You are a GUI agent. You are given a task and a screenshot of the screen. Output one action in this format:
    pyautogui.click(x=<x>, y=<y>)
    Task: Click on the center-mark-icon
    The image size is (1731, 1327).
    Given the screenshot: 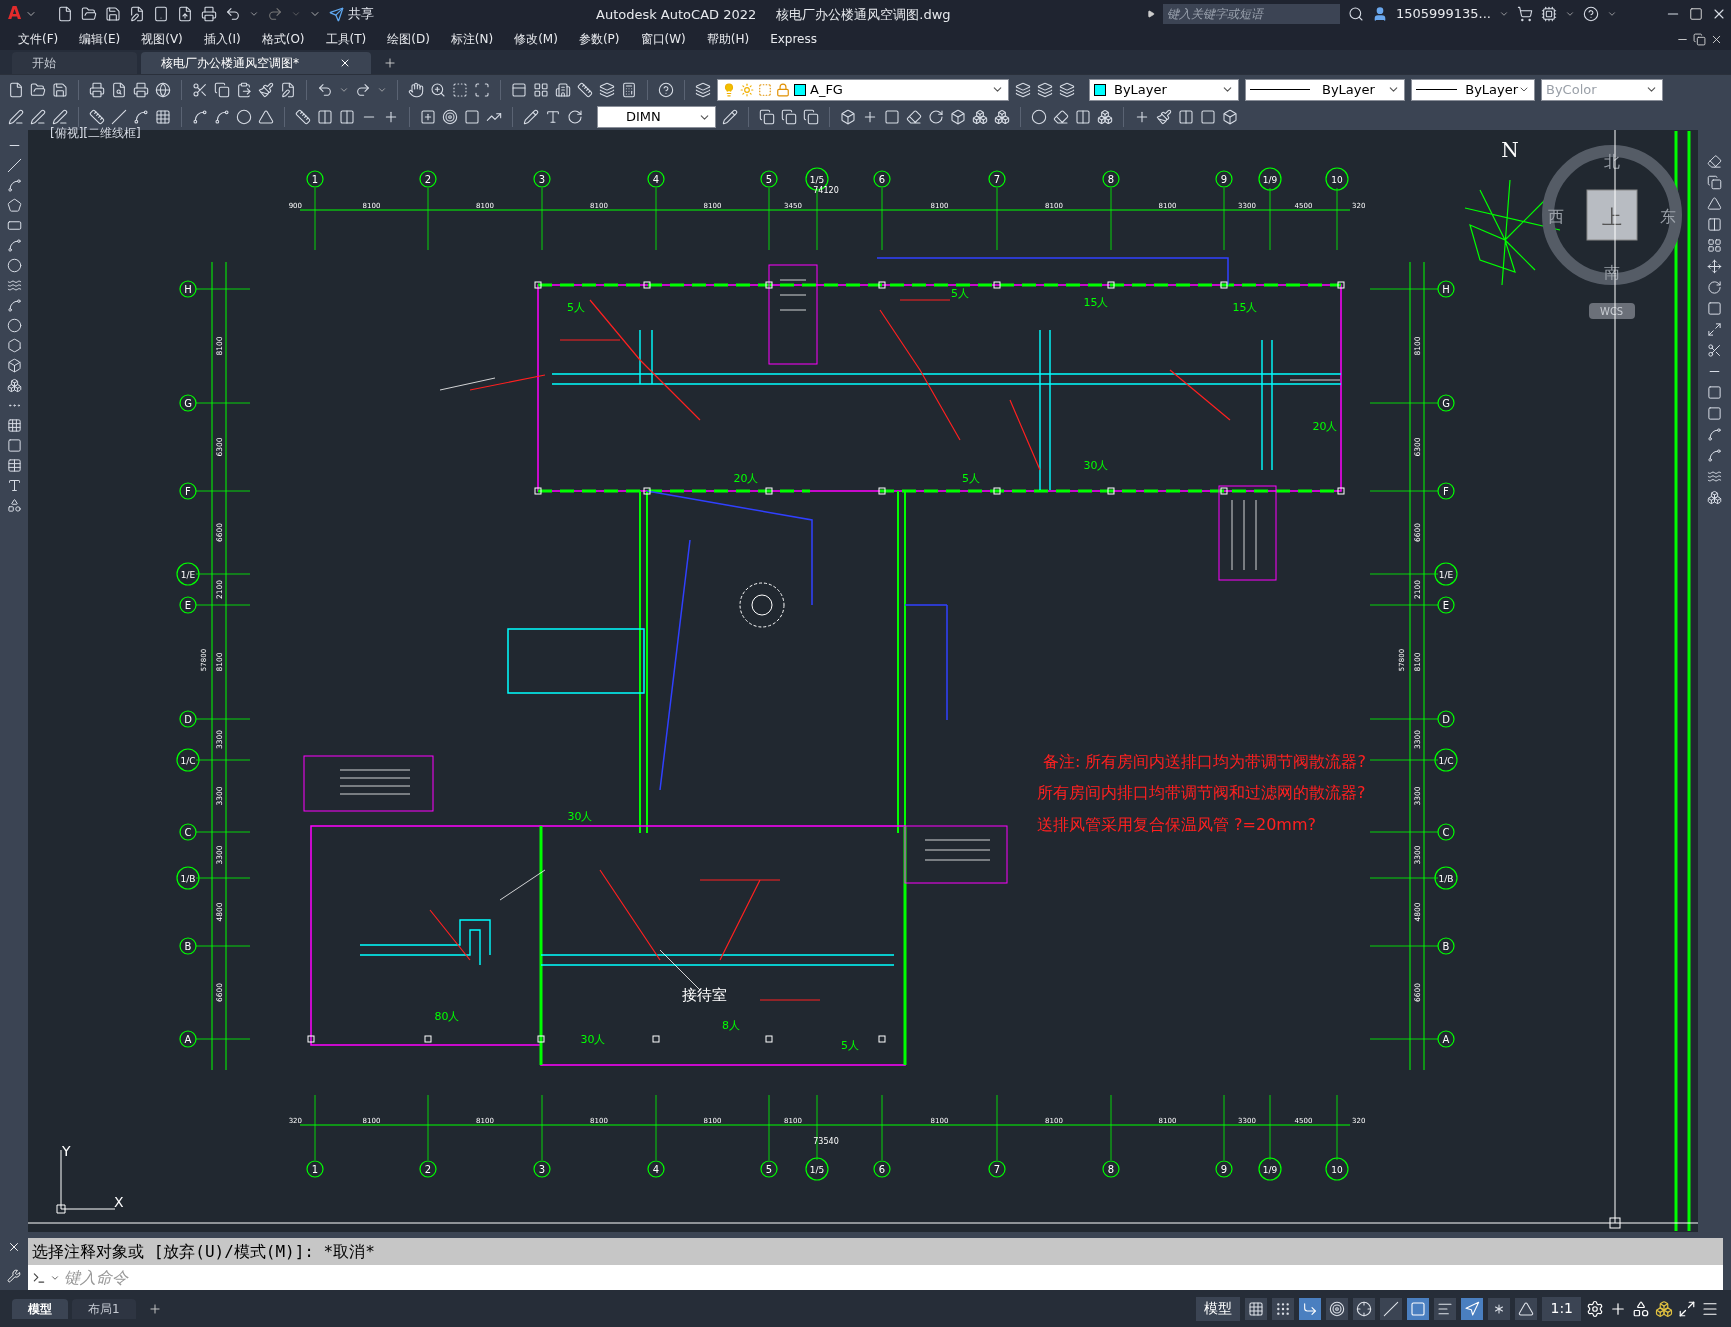 What is the action you would take?
    pyautogui.click(x=450, y=117)
    